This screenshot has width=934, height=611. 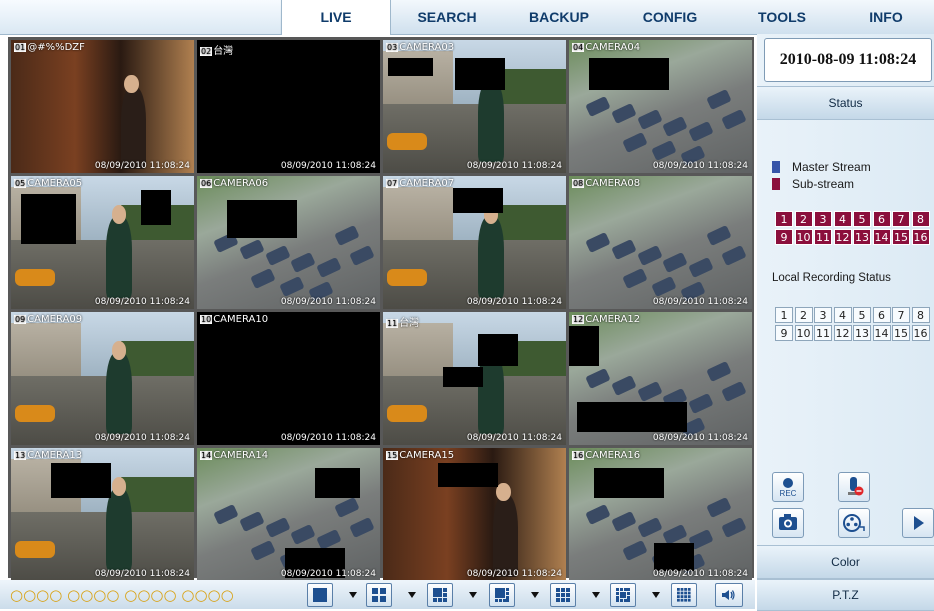 I want to click on tab-live: LIVE, so click(x=336, y=17).